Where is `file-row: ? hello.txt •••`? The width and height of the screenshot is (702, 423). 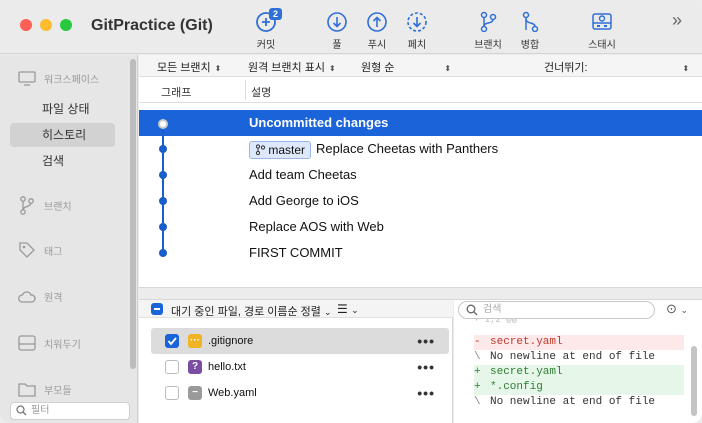 file-row: ? hello.txt ••• is located at coordinates (300, 367).